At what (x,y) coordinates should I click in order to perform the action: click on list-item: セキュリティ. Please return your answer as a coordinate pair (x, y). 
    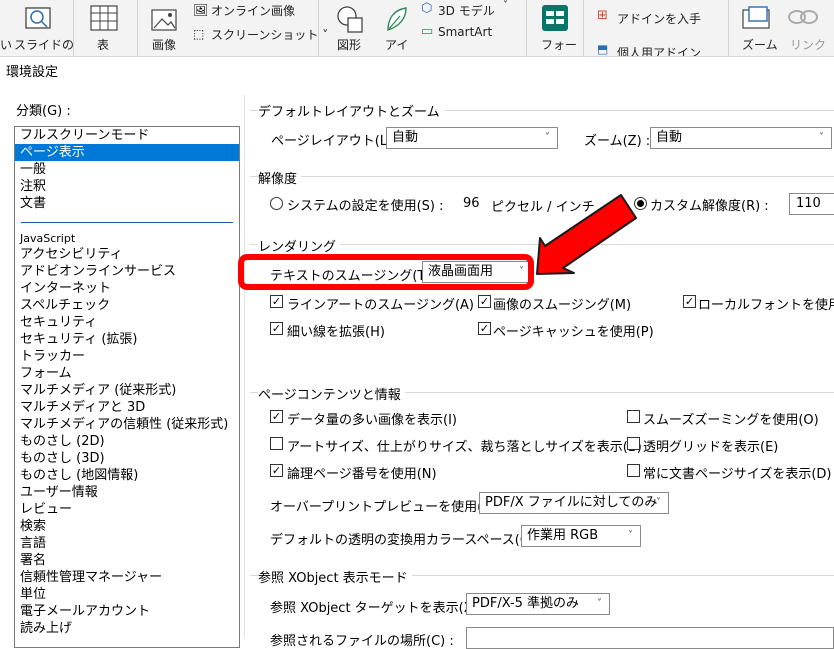
    Looking at the image, I should click on (127, 322).